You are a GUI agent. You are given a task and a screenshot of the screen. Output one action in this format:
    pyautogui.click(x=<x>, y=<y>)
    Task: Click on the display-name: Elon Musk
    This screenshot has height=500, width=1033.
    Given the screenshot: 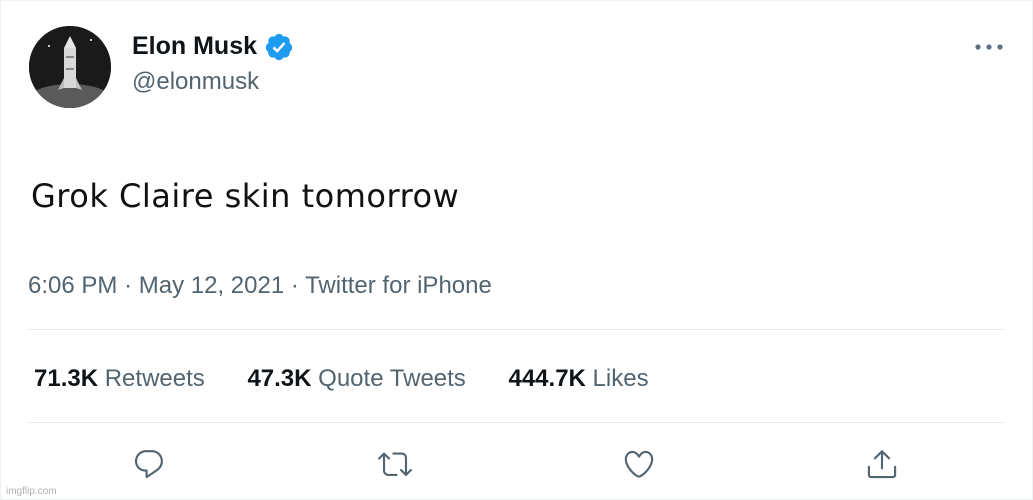 What is the action you would take?
    pyautogui.click(x=194, y=46)
    